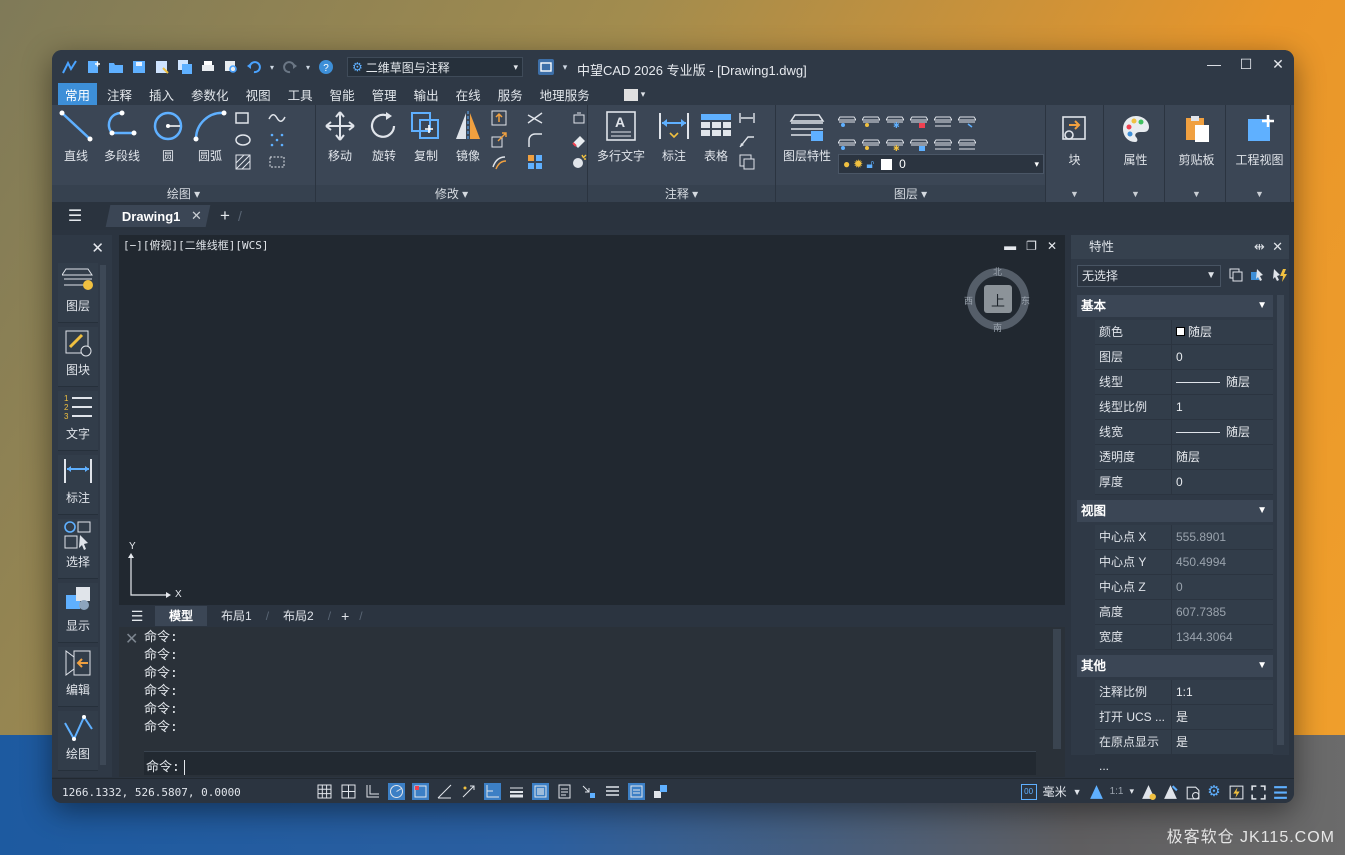 The height and width of the screenshot is (855, 1345). Describe the element at coordinates (1136, 153) in the screenshot. I see `properties-button: 属性 ▼` at that location.